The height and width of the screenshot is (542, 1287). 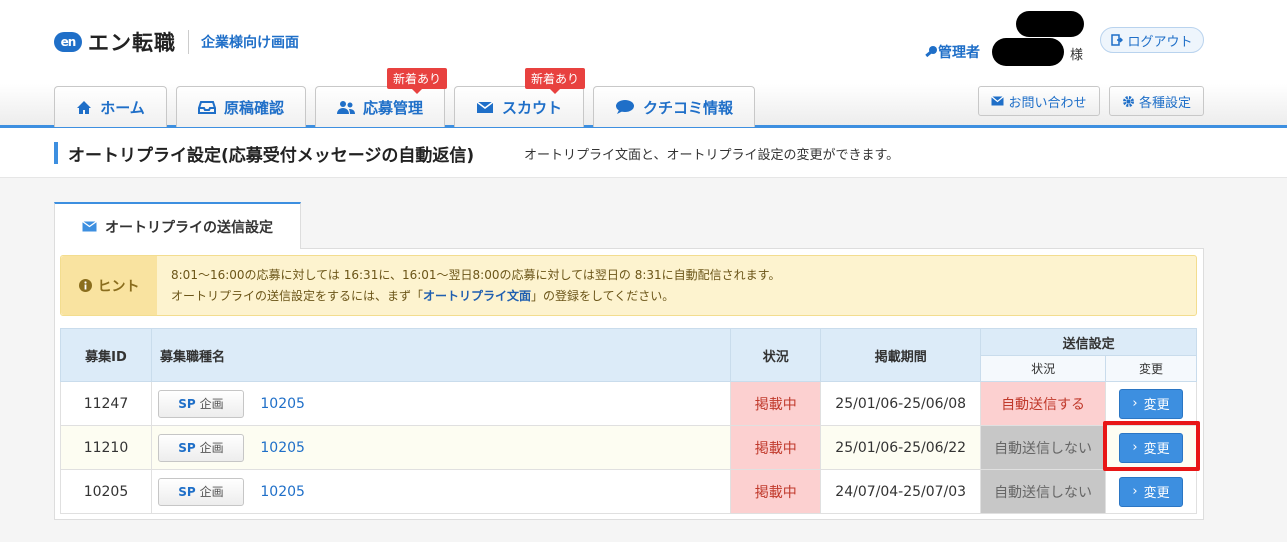 I want to click on hint-label: ヒント, so click(x=109, y=285).